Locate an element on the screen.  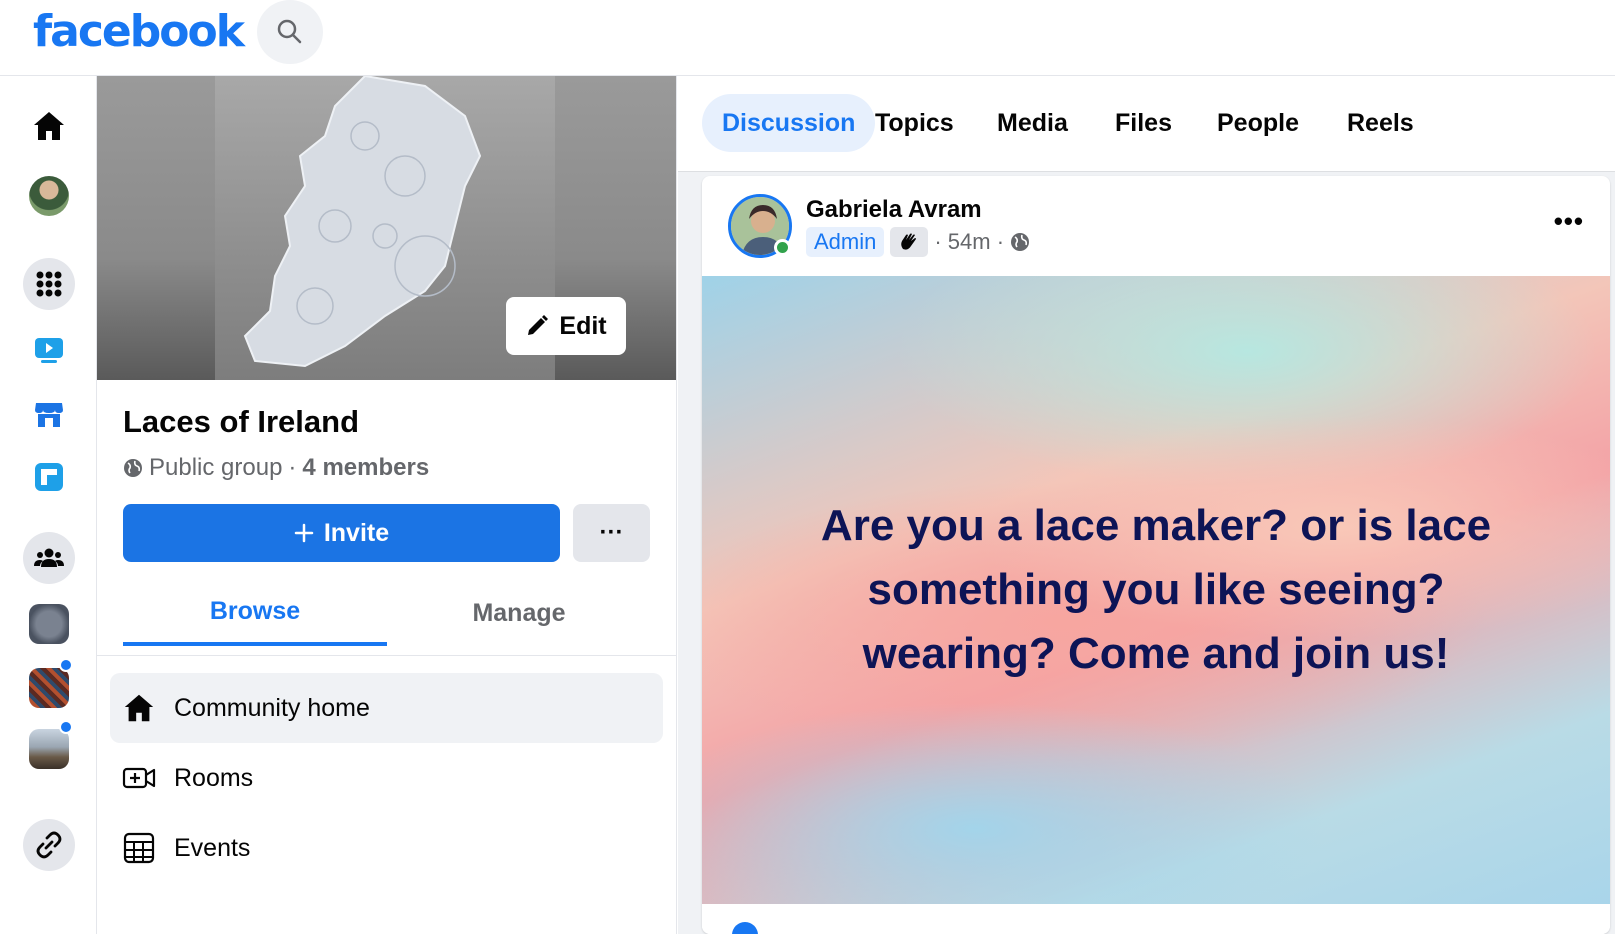
group-more-button: ··· is located at coordinates (611, 533).